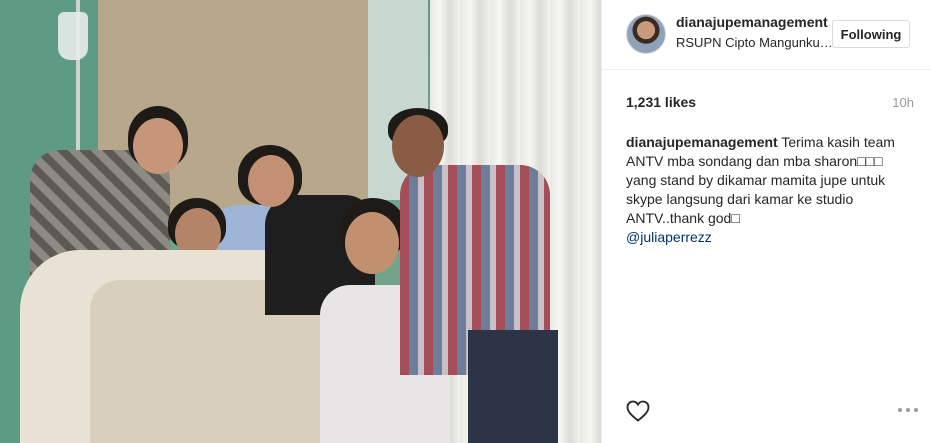  What do you see at coordinates (903, 102) in the screenshot?
I see `post-time: 10h` at bounding box center [903, 102].